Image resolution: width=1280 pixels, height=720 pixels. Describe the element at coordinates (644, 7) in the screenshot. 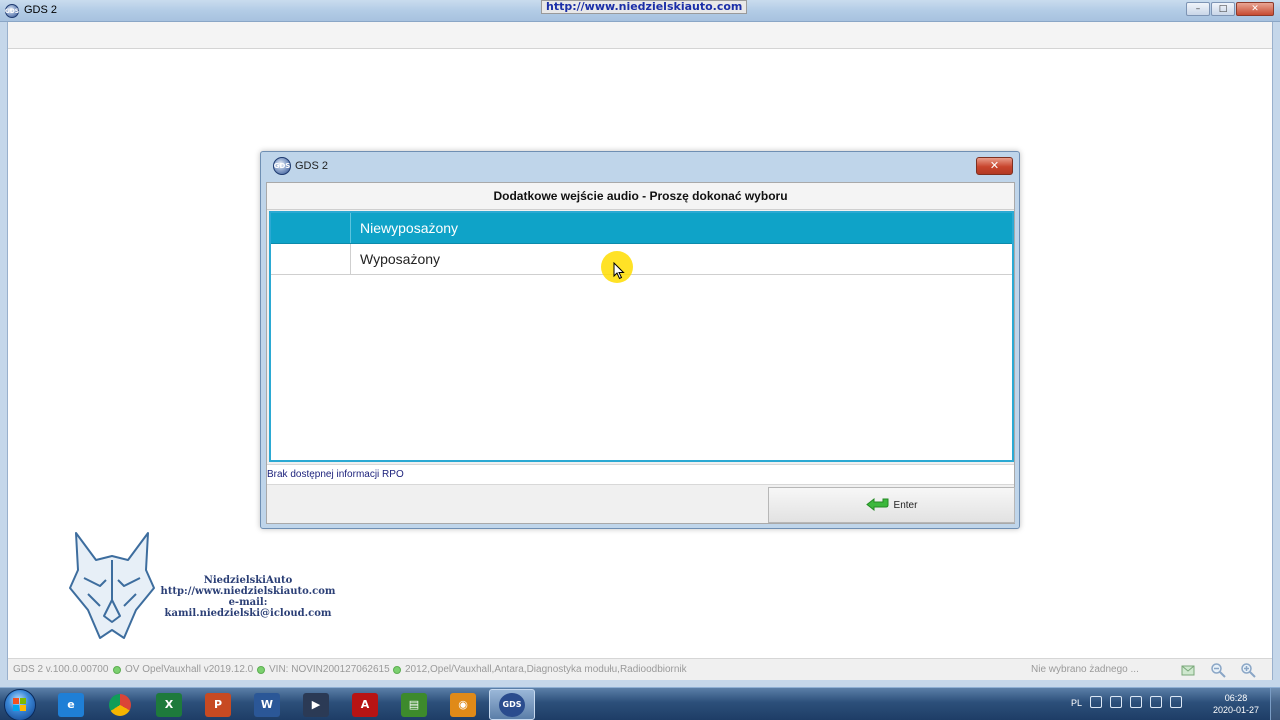

I see `watermark-url: http://www.niedzielskiauto.com` at that location.